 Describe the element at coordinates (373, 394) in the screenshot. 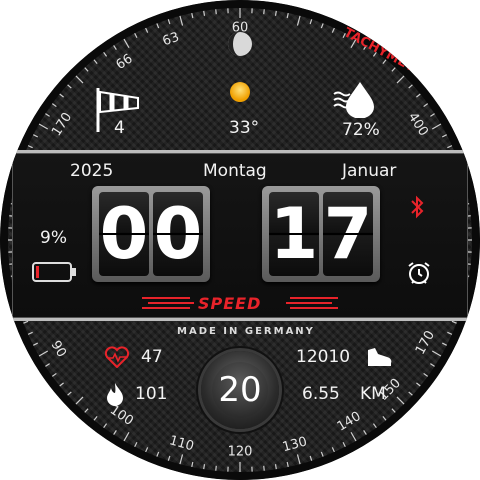

I see `distance-unit: KM` at that location.